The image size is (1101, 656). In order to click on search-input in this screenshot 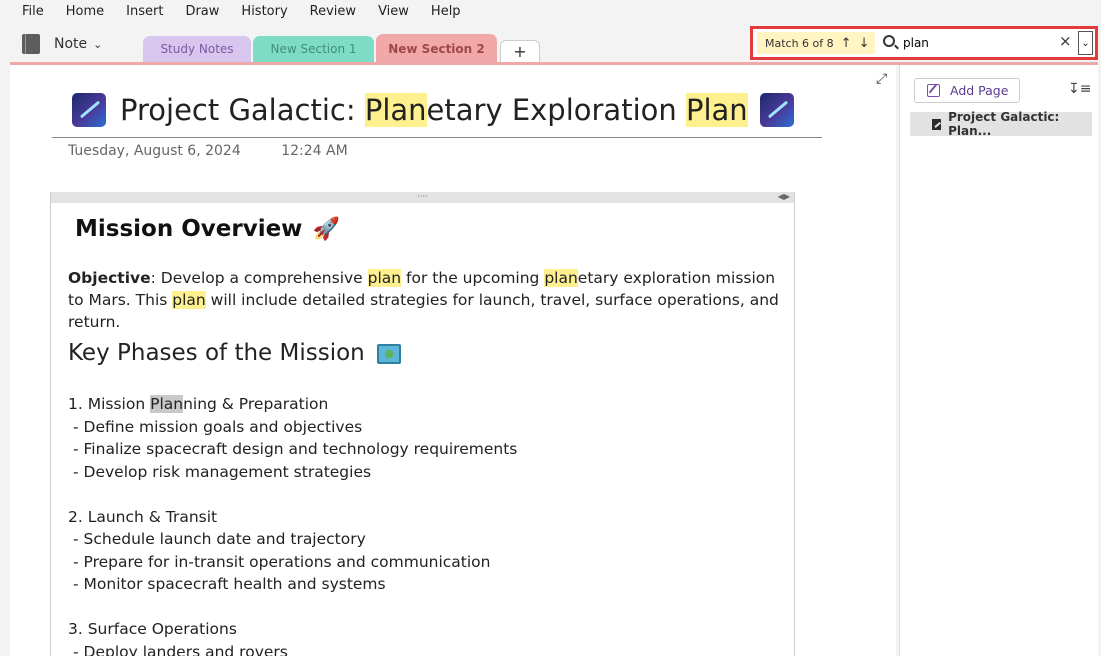, I will do `click(978, 43)`.